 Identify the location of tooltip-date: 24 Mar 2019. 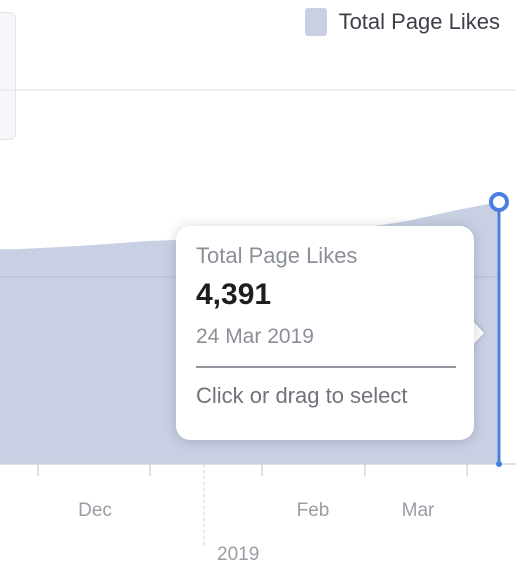
(255, 336).